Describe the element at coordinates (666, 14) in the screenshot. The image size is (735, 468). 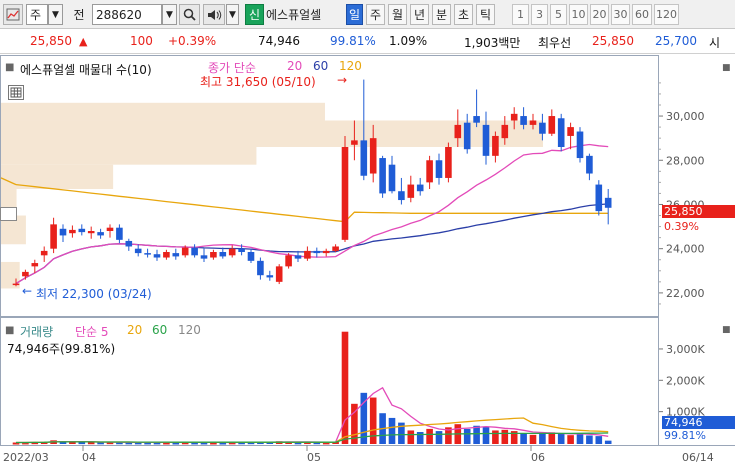
I see `interval-button: 120` at that location.